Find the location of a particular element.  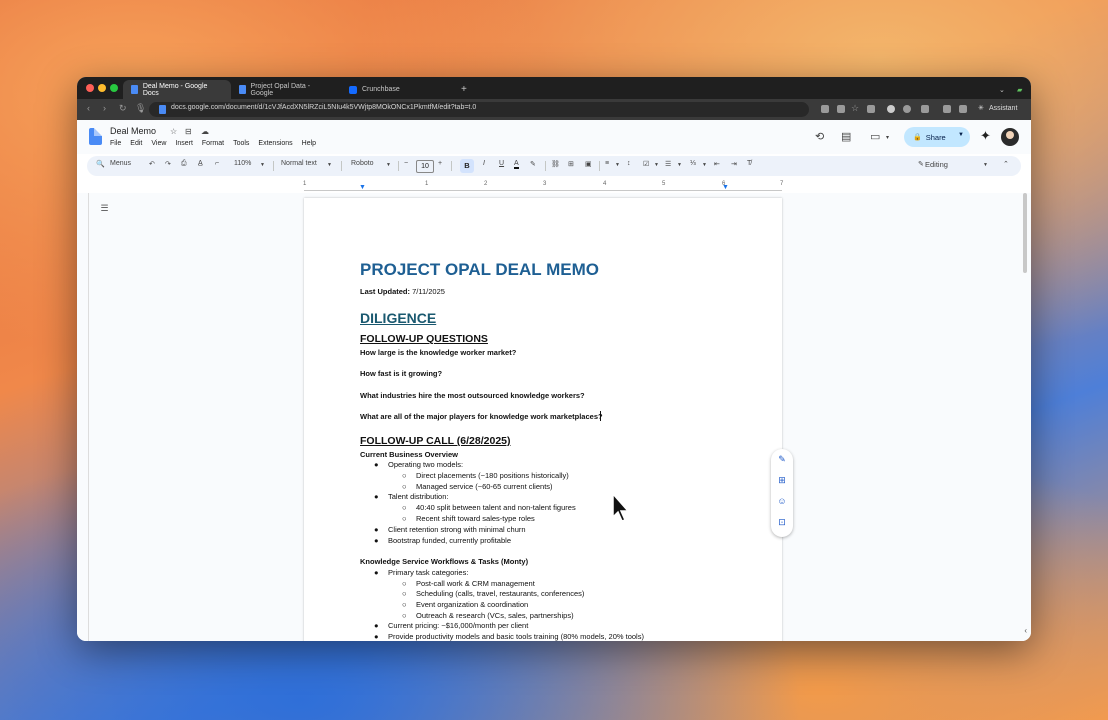

google-docs-logo-icon is located at coordinates (95, 136).